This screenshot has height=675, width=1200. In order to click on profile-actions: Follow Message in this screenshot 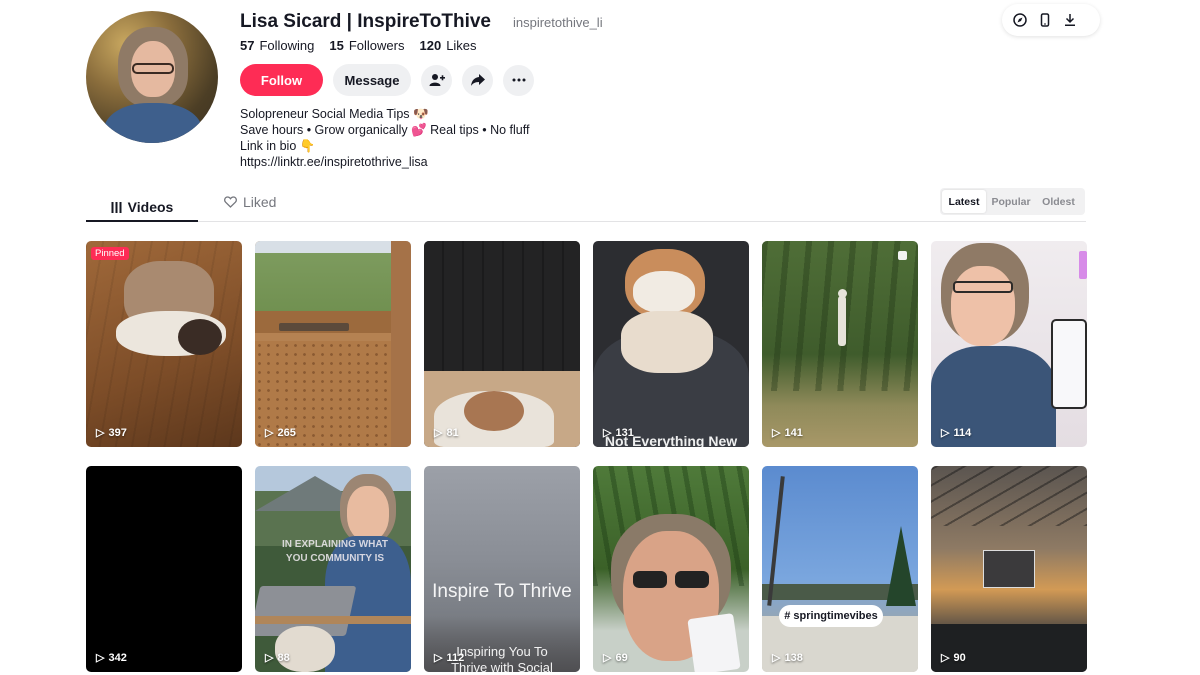, I will do `click(387, 80)`.